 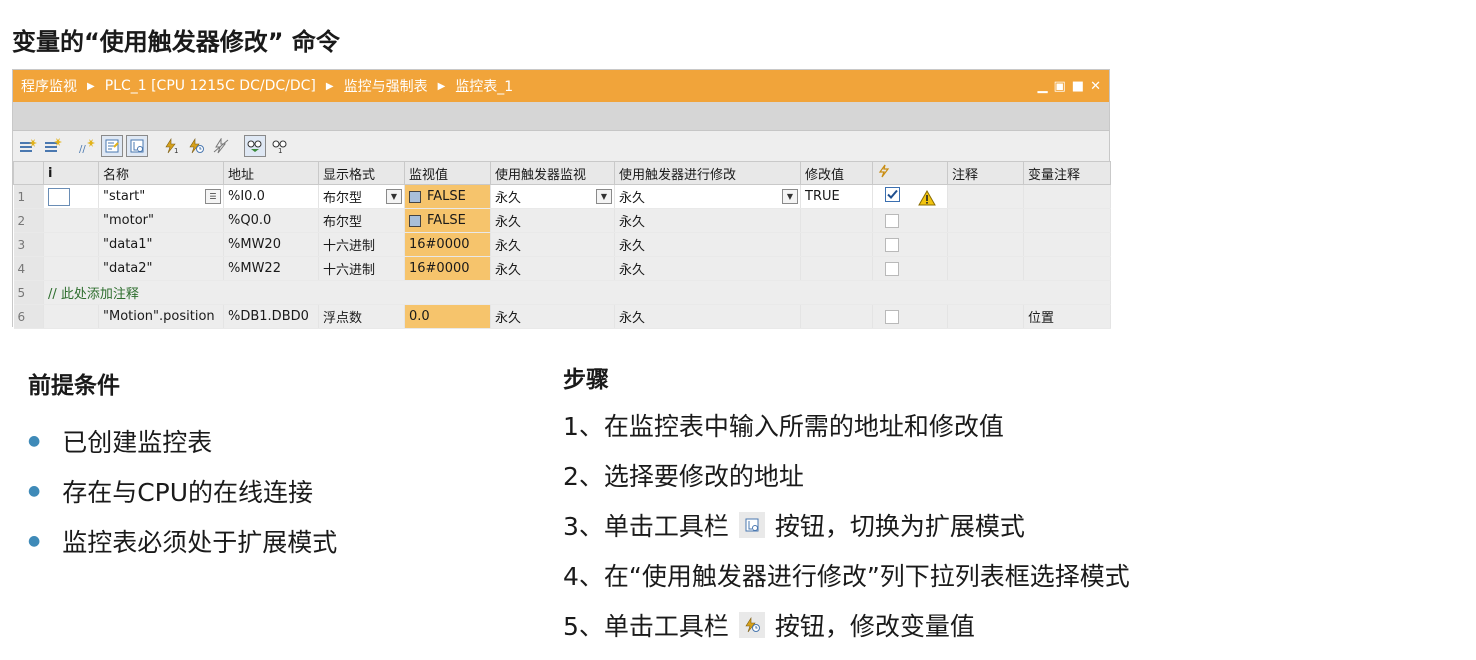 What do you see at coordinates (161, 196) in the screenshot?
I see `name-cell: "start" ☰` at bounding box center [161, 196].